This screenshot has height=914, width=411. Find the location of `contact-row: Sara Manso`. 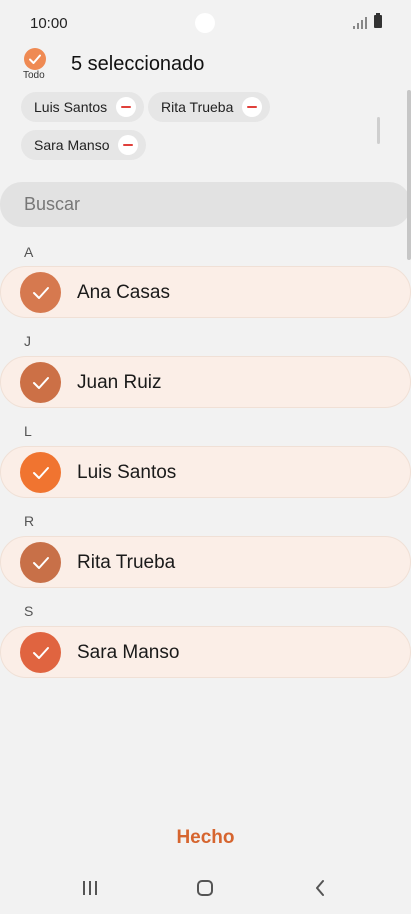

contact-row: Sara Manso is located at coordinates (205, 652).